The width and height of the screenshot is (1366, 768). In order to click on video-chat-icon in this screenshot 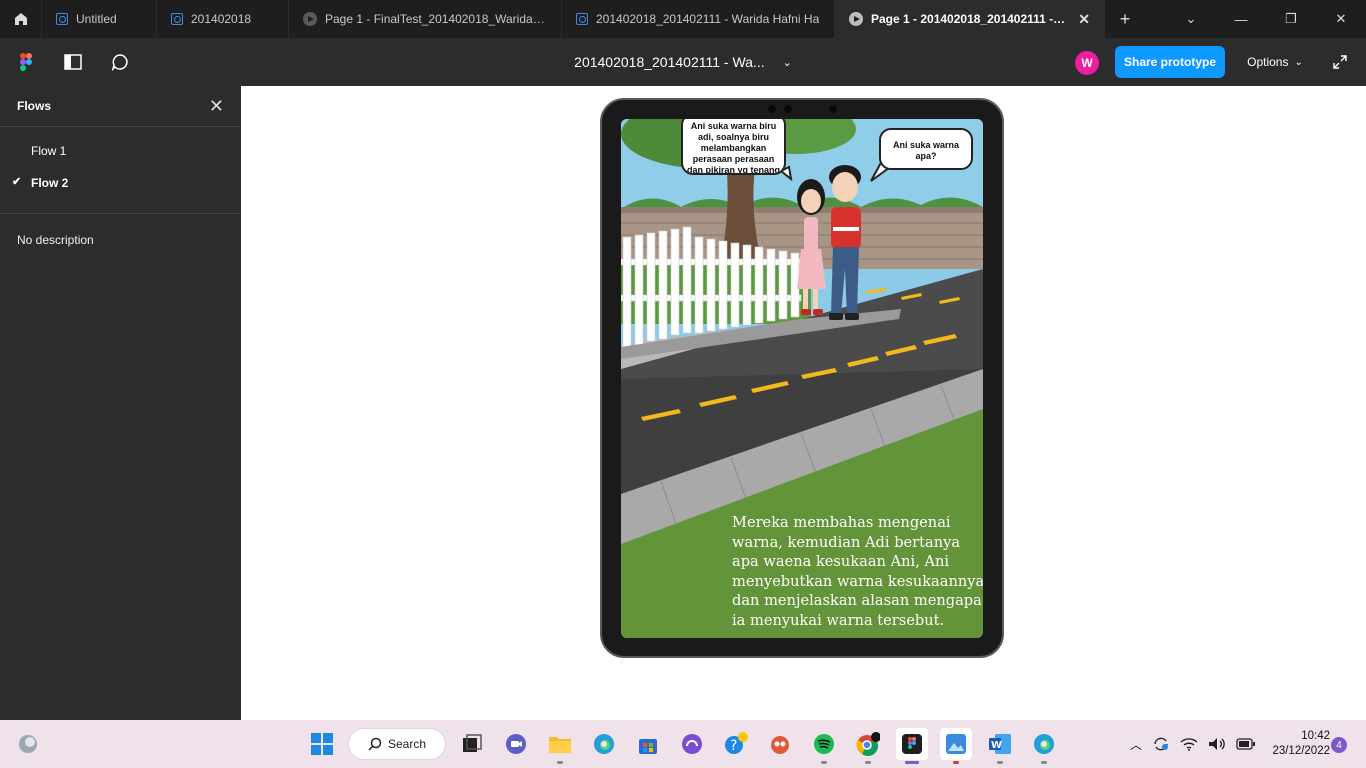, I will do `click(516, 744)`.